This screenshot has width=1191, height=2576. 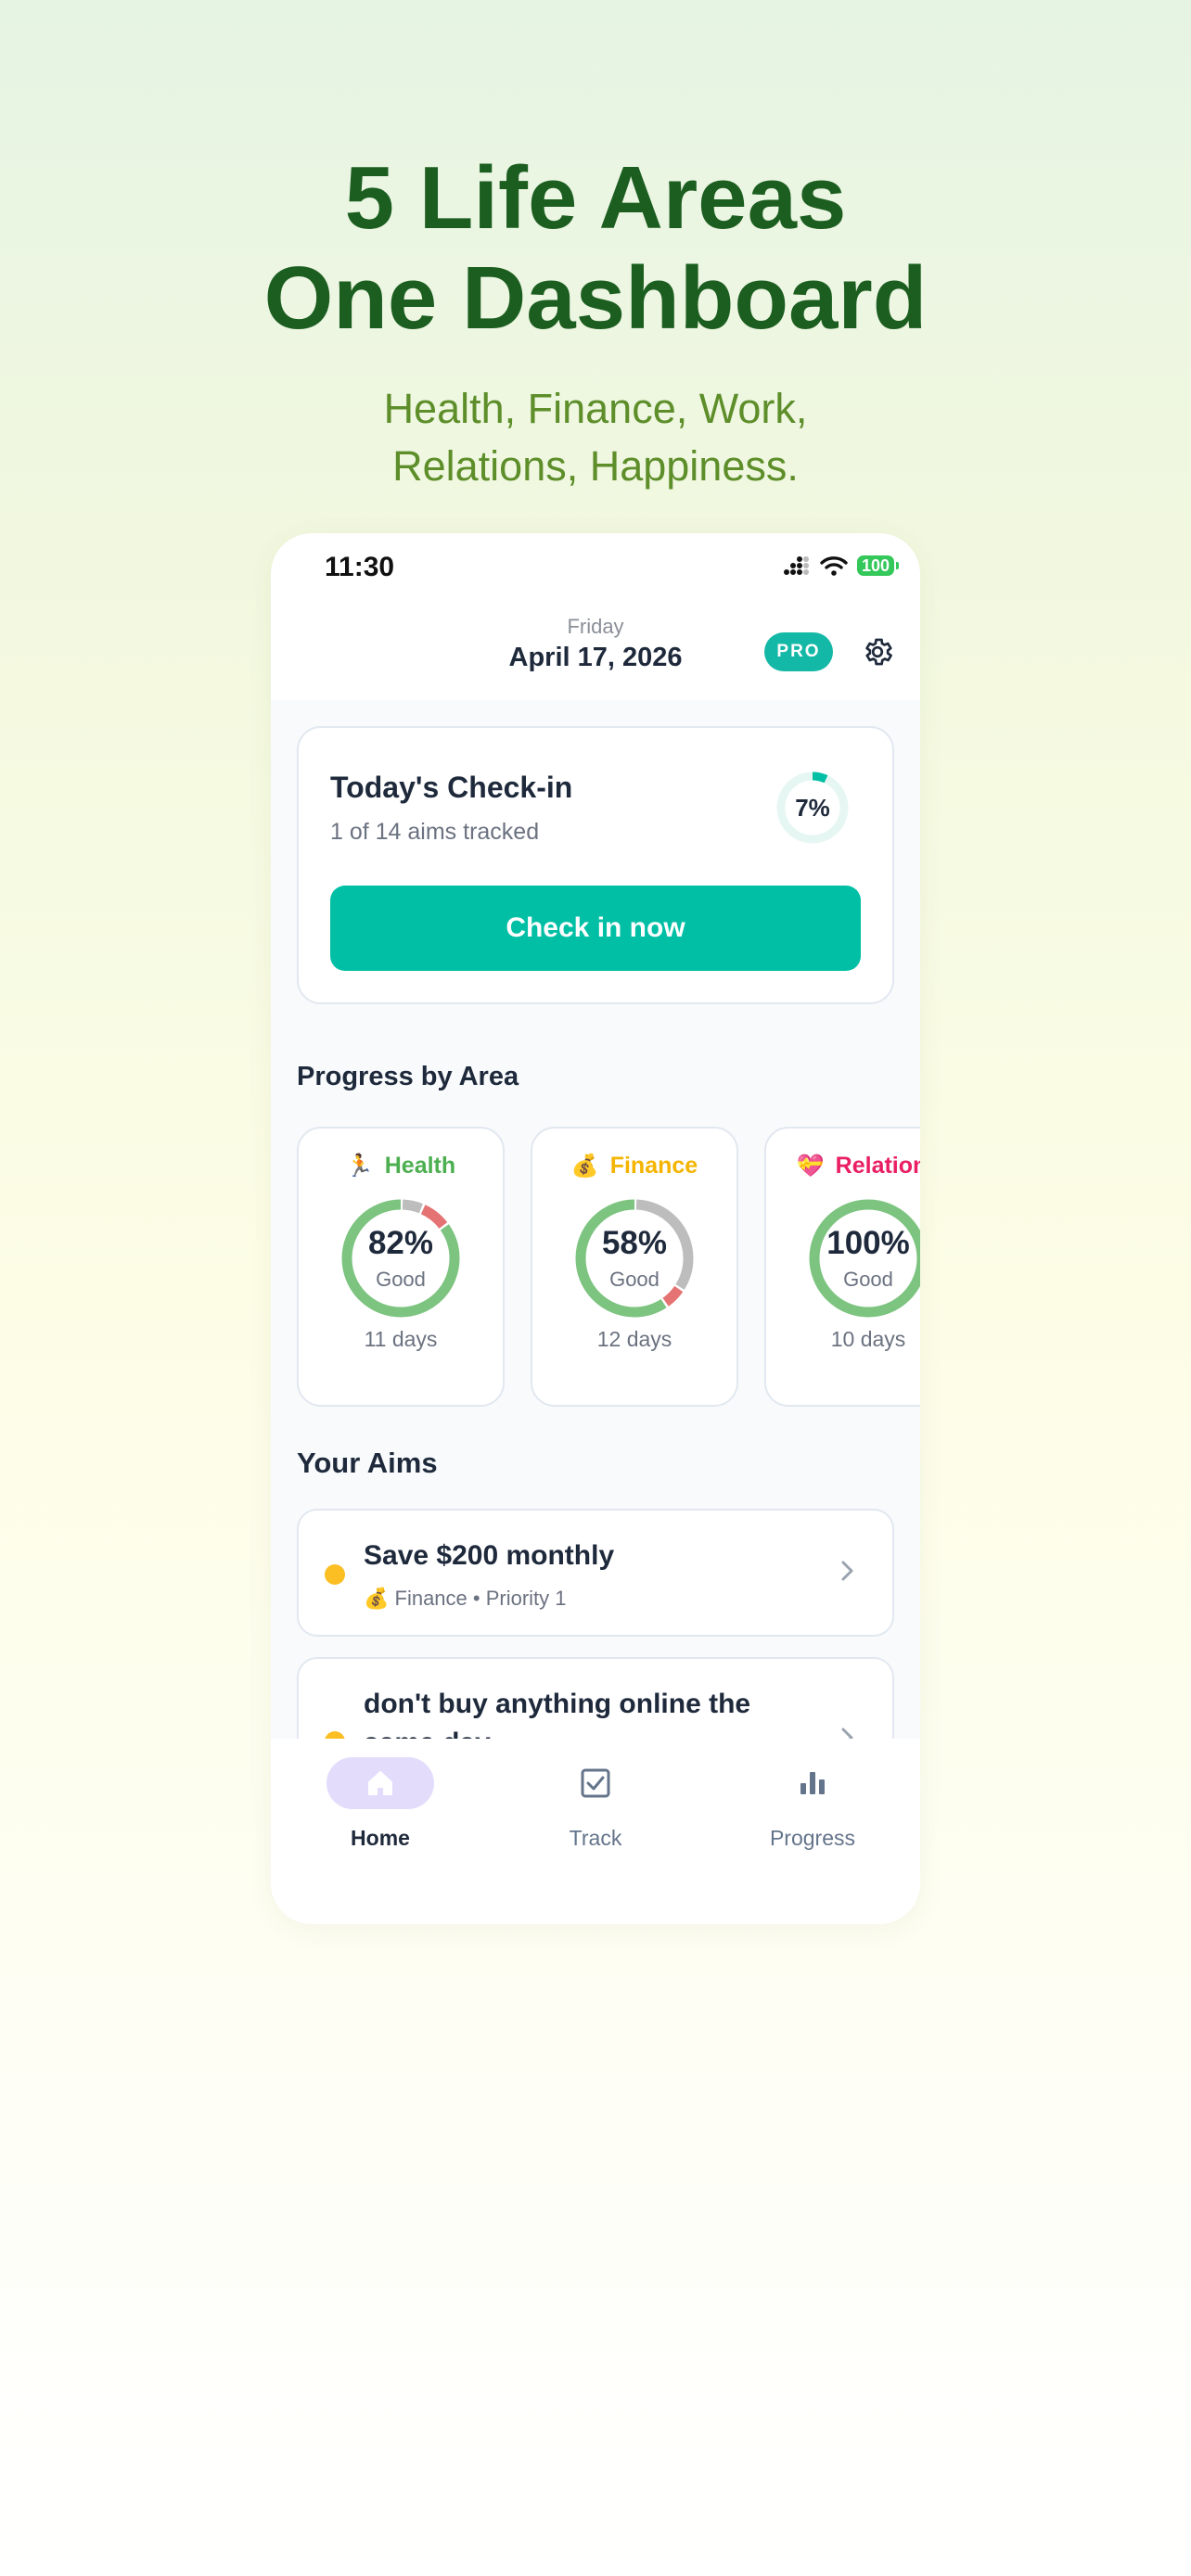 What do you see at coordinates (408, 1076) in the screenshot?
I see `progress-section-title: Progress by Area` at bounding box center [408, 1076].